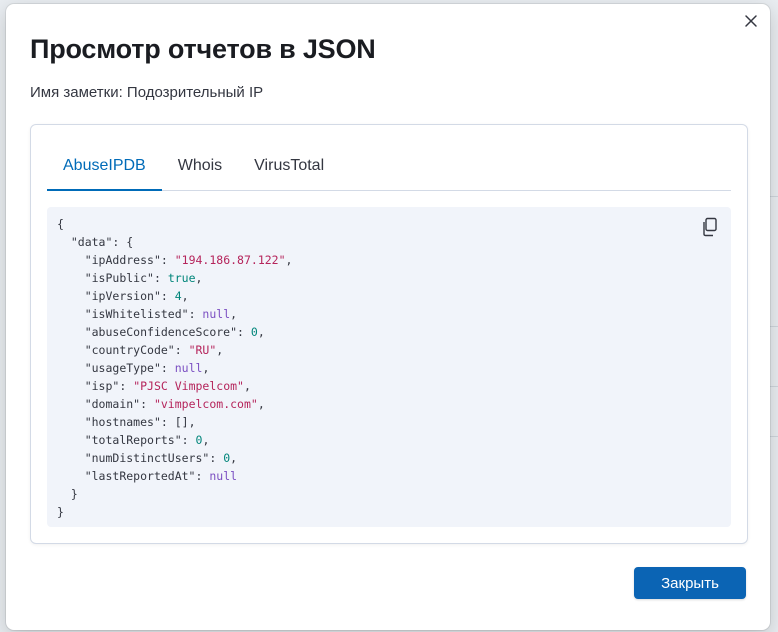 Image resolution: width=778 pixels, height=632 pixels. What do you see at coordinates (136, 314) in the screenshot?
I see `json-key: "isWhitelisted"` at bounding box center [136, 314].